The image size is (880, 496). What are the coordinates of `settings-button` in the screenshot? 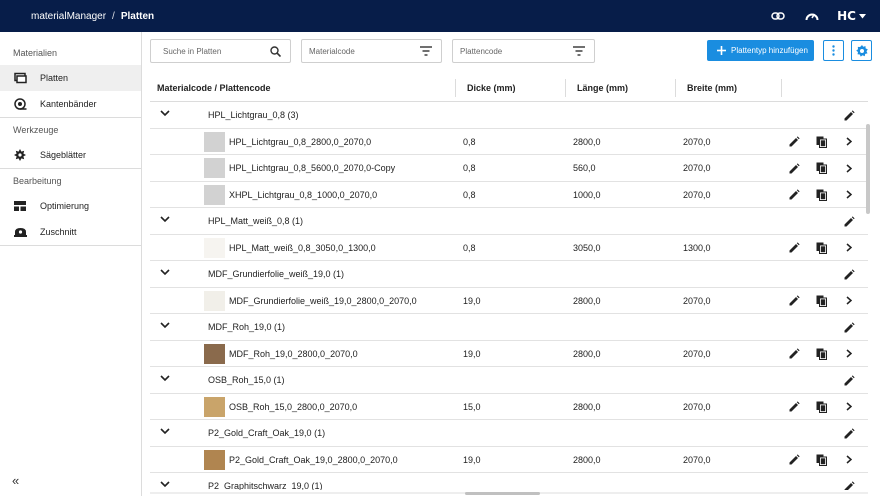 It's located at (861, 50).